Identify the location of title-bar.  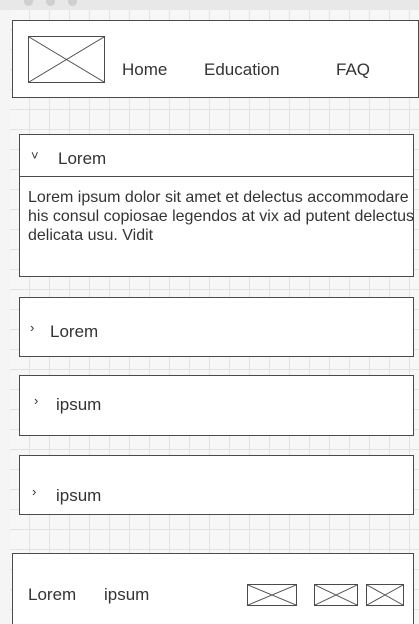
(209, 5).